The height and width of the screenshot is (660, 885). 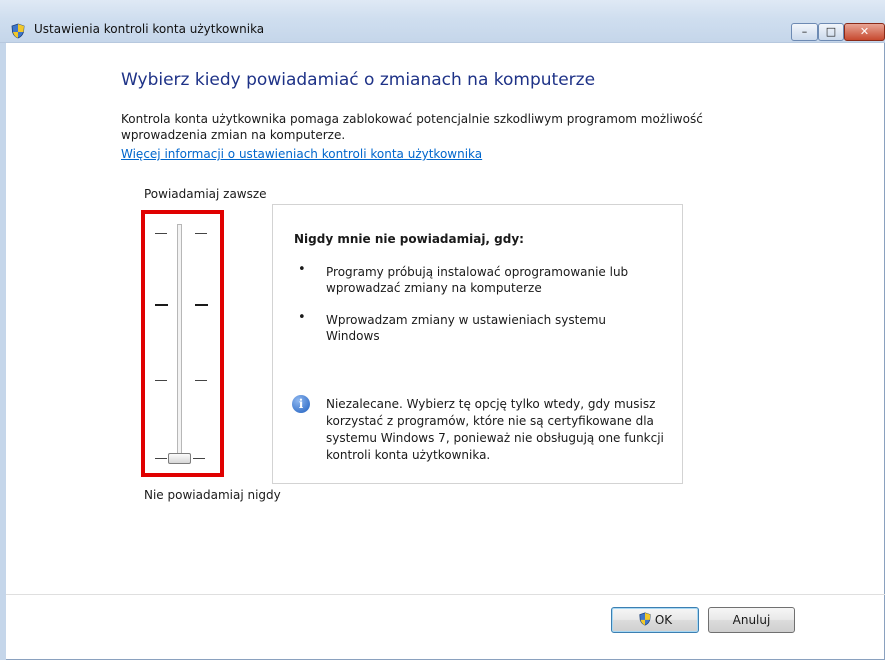 I want to click on slider-top-label: Powiadamiaj zawsze, so click(x=205, y=194).